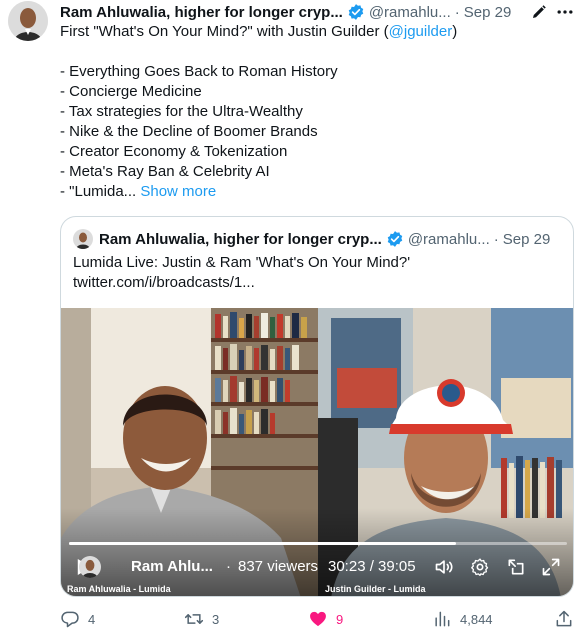 The width and height of the screenshot is (588, 636). I want to click on mention-link: @jguilder, so click(421, 31).